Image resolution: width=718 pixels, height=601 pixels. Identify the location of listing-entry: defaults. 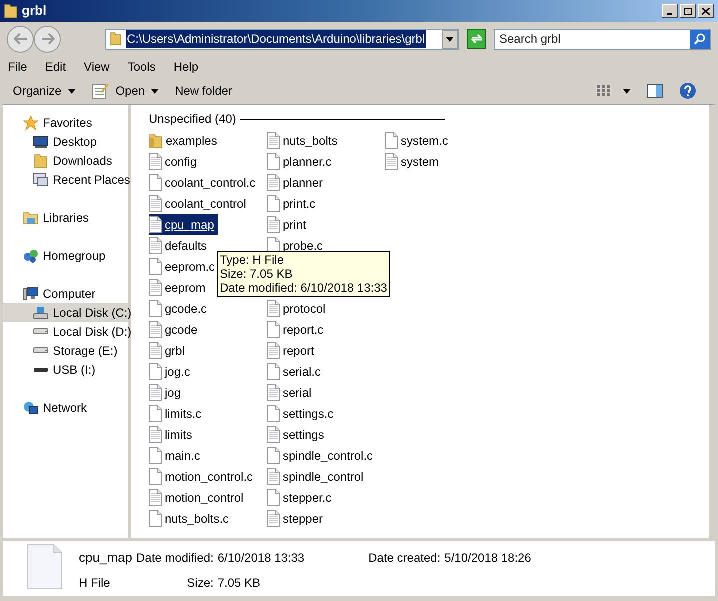
(180, 245).